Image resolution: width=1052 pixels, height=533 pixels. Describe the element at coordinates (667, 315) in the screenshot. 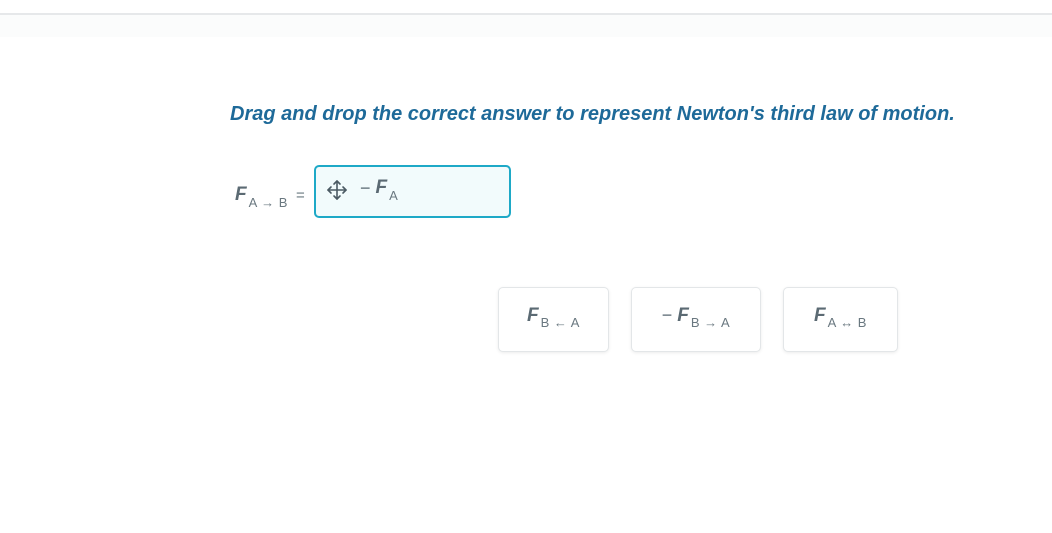

I see `option-minus: −` at that location.